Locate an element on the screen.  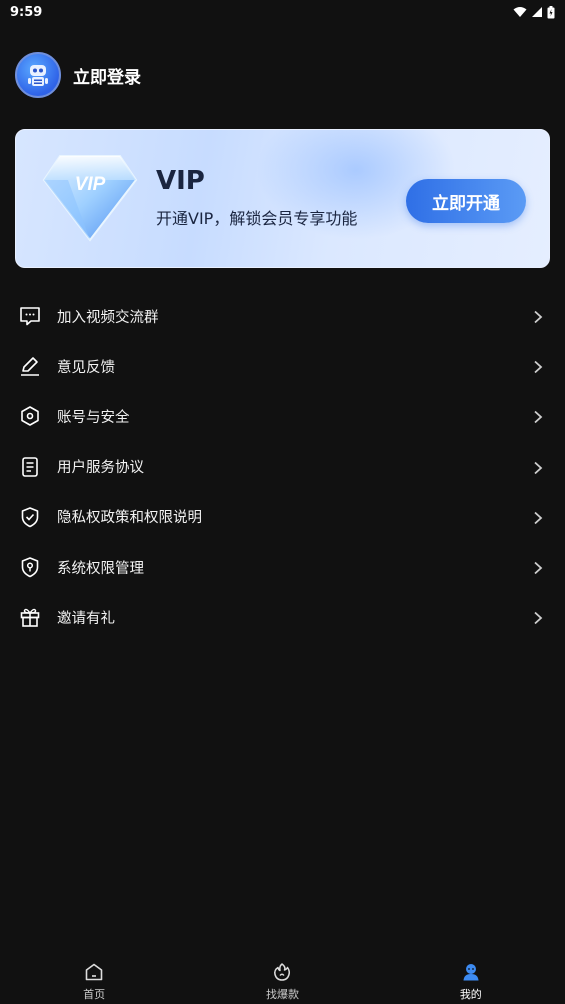
login-link: 立即登录 is located at coordinates (107, 75).